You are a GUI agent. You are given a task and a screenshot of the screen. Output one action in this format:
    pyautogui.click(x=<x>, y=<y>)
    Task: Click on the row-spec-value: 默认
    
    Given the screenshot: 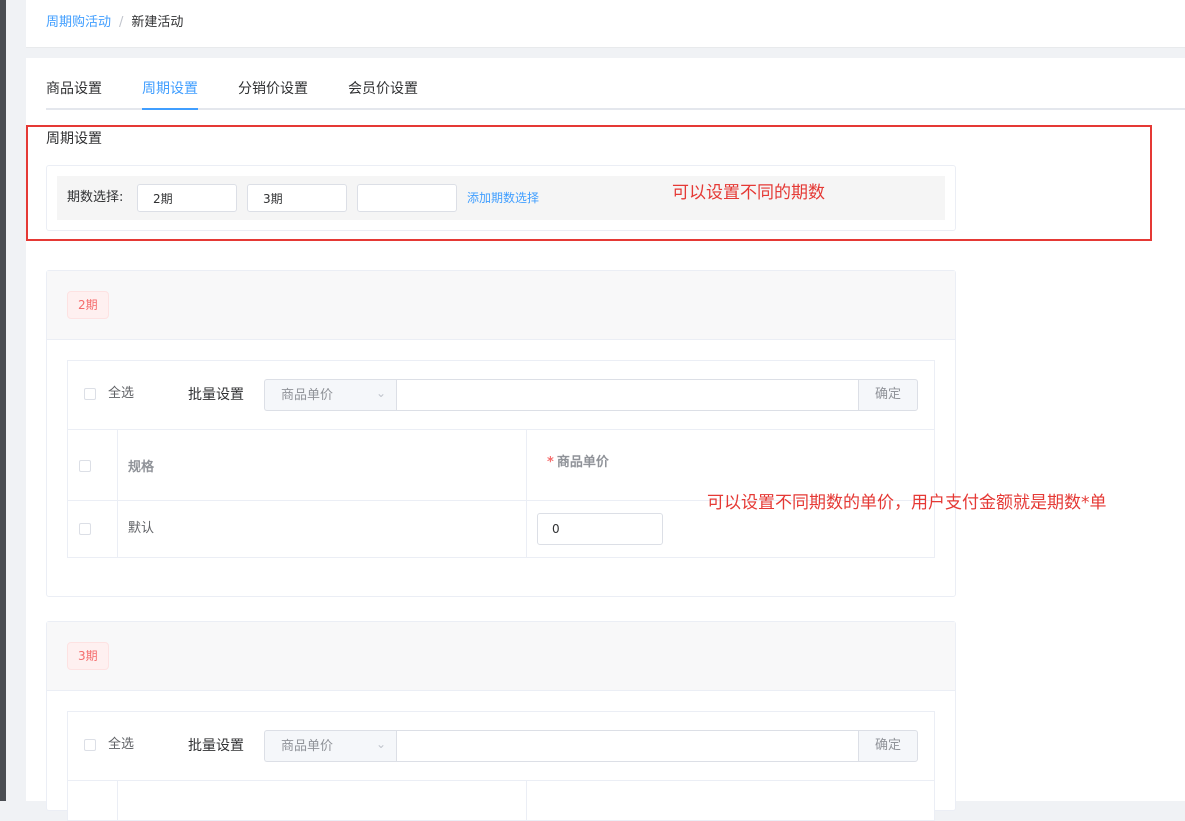 What is the action you would take?
    pyautogui.click(x=141, y=528)
    